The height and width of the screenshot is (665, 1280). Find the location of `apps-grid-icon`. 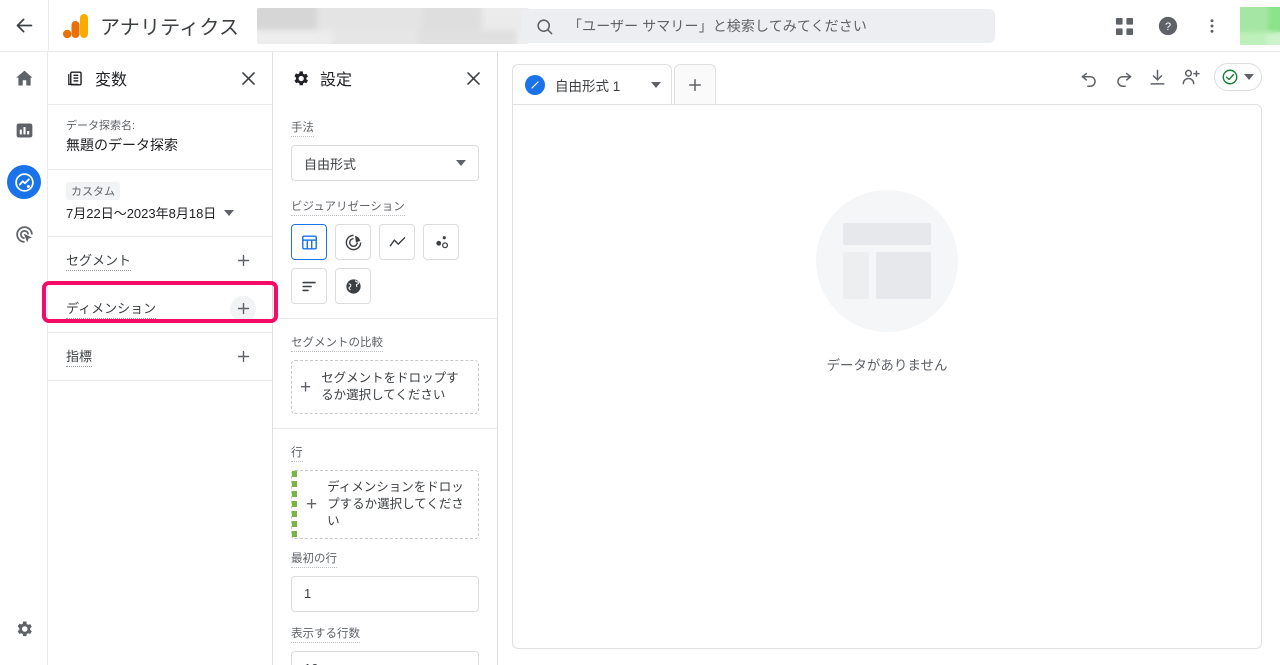

apps-grid-icon is located at coordinates (1124, 26).